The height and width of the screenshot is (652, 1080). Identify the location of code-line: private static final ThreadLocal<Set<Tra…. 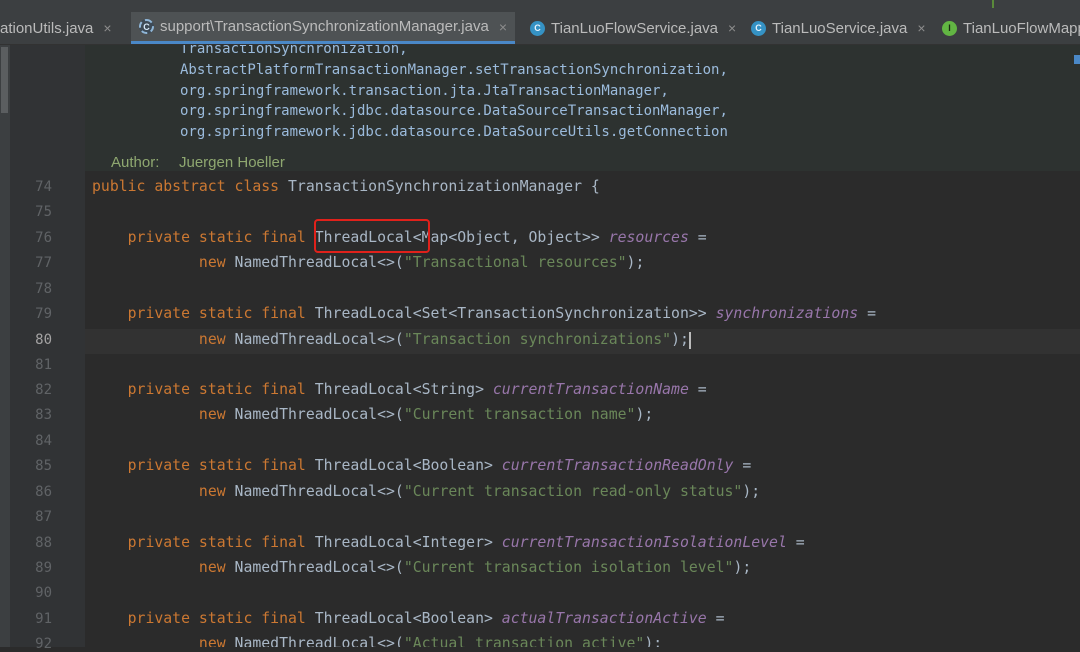
(484, 313).